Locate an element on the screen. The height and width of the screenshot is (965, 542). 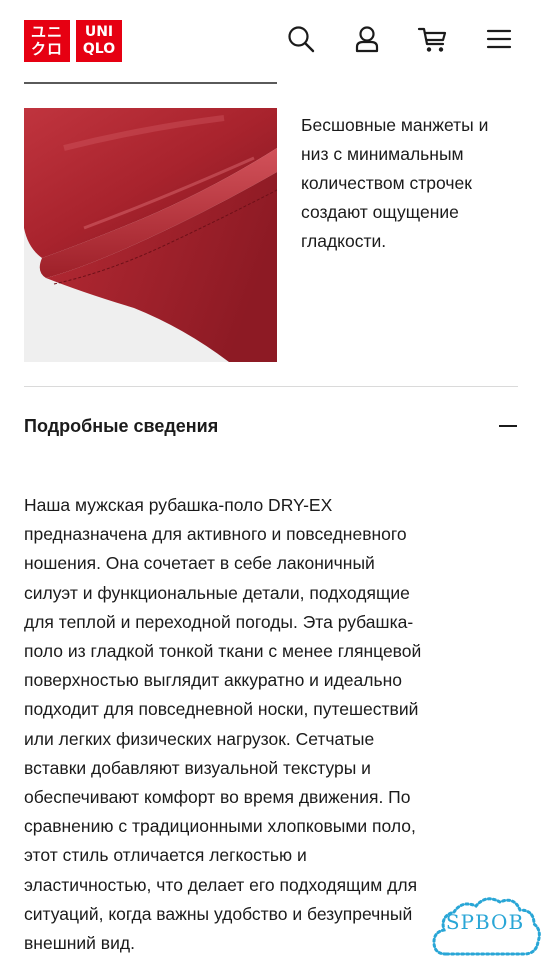
account-icon is located at coordinates (367, 39).